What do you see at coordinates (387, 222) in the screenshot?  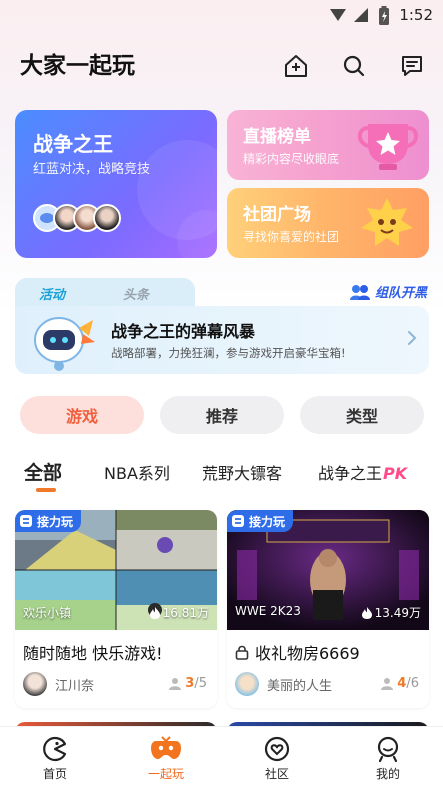 I see `club-mascot-icon` at bounding box center [387, 222].